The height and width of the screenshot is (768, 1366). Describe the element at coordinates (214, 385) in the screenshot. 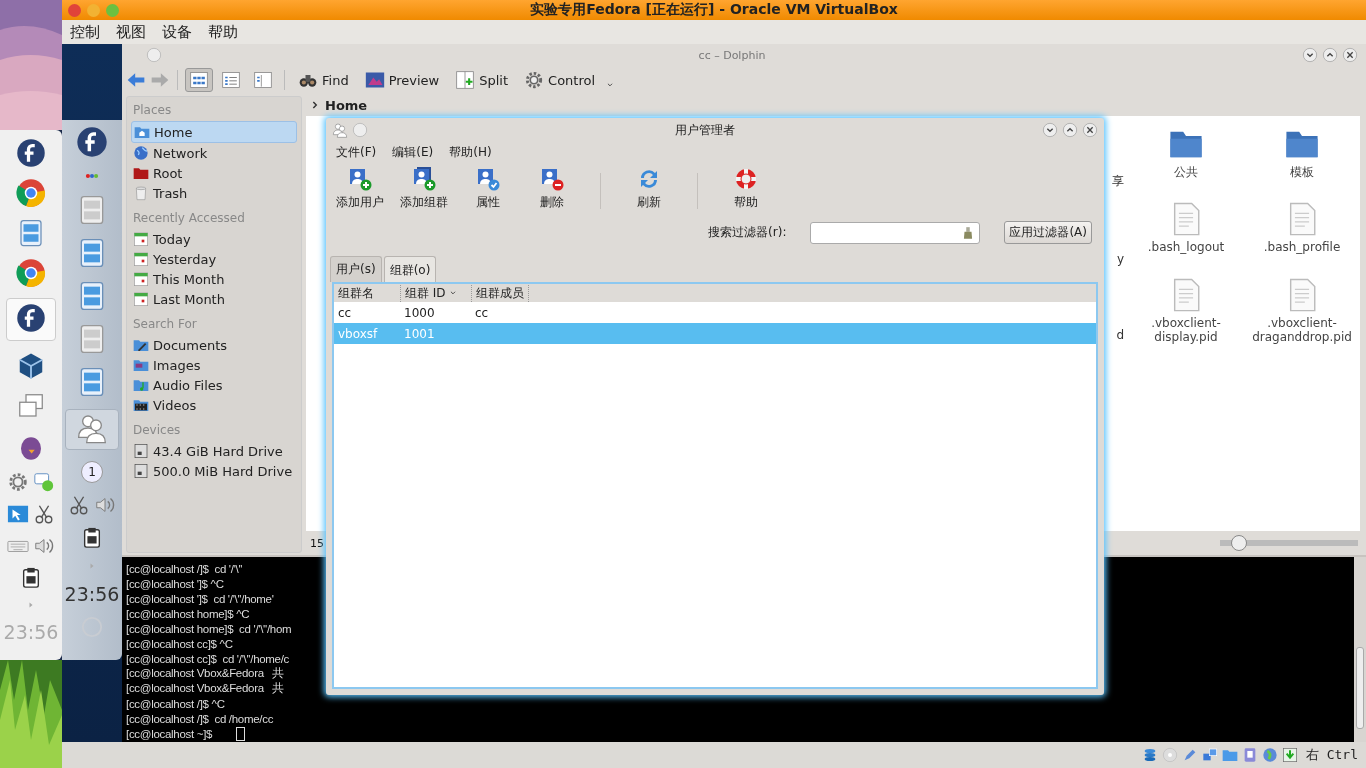

I see `place-item: Audio Files` at that location.